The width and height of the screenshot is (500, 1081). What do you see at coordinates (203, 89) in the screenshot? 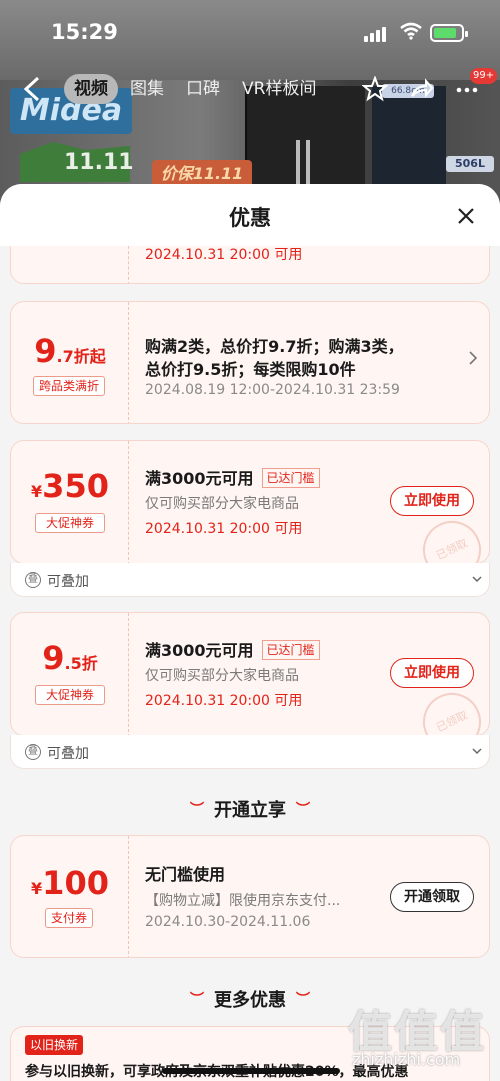
I see `tab-reviews: 口碑` at bounding box center [203, 89].